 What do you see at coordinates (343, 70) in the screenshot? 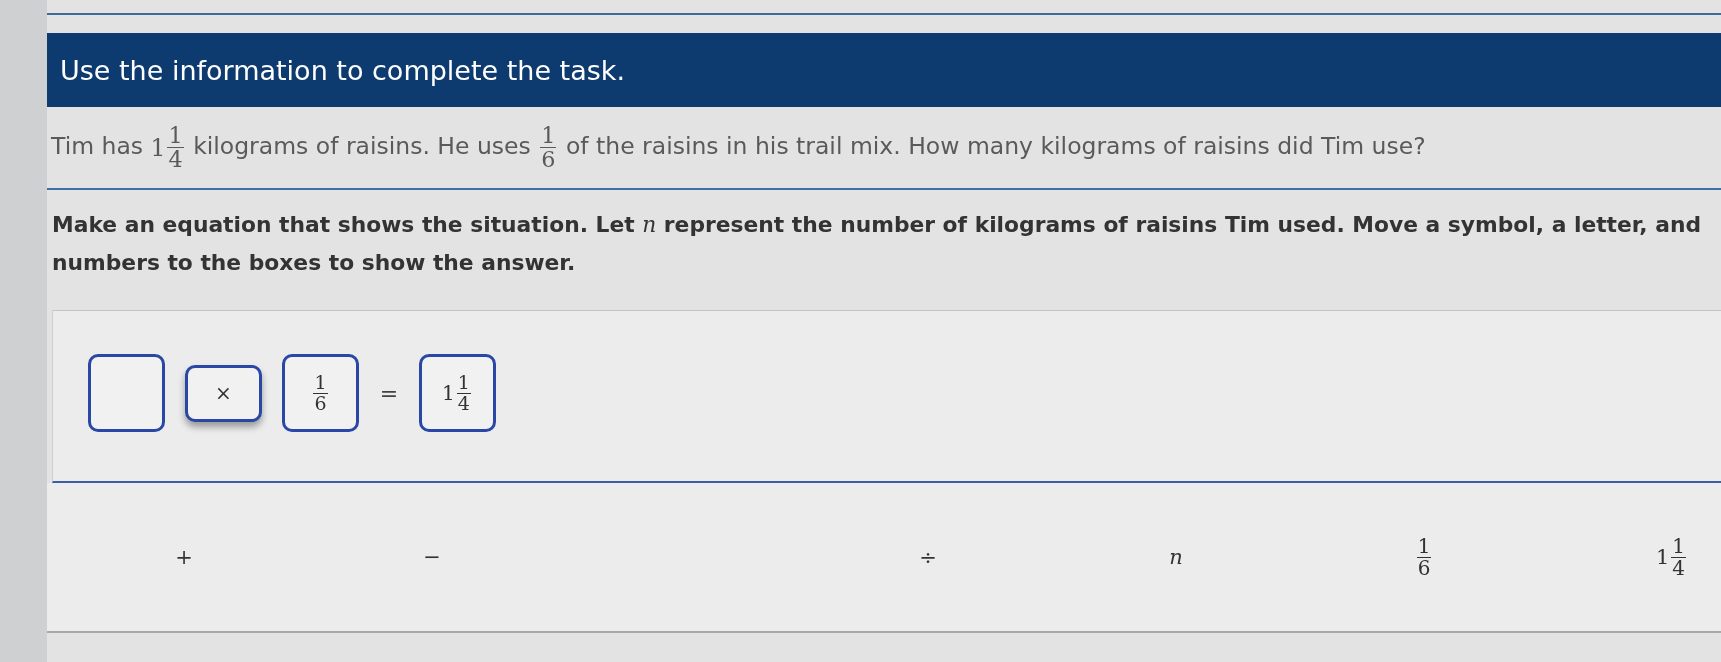
I see `header-title: Use the information to complete the task.` at bounding box center [343, 70].